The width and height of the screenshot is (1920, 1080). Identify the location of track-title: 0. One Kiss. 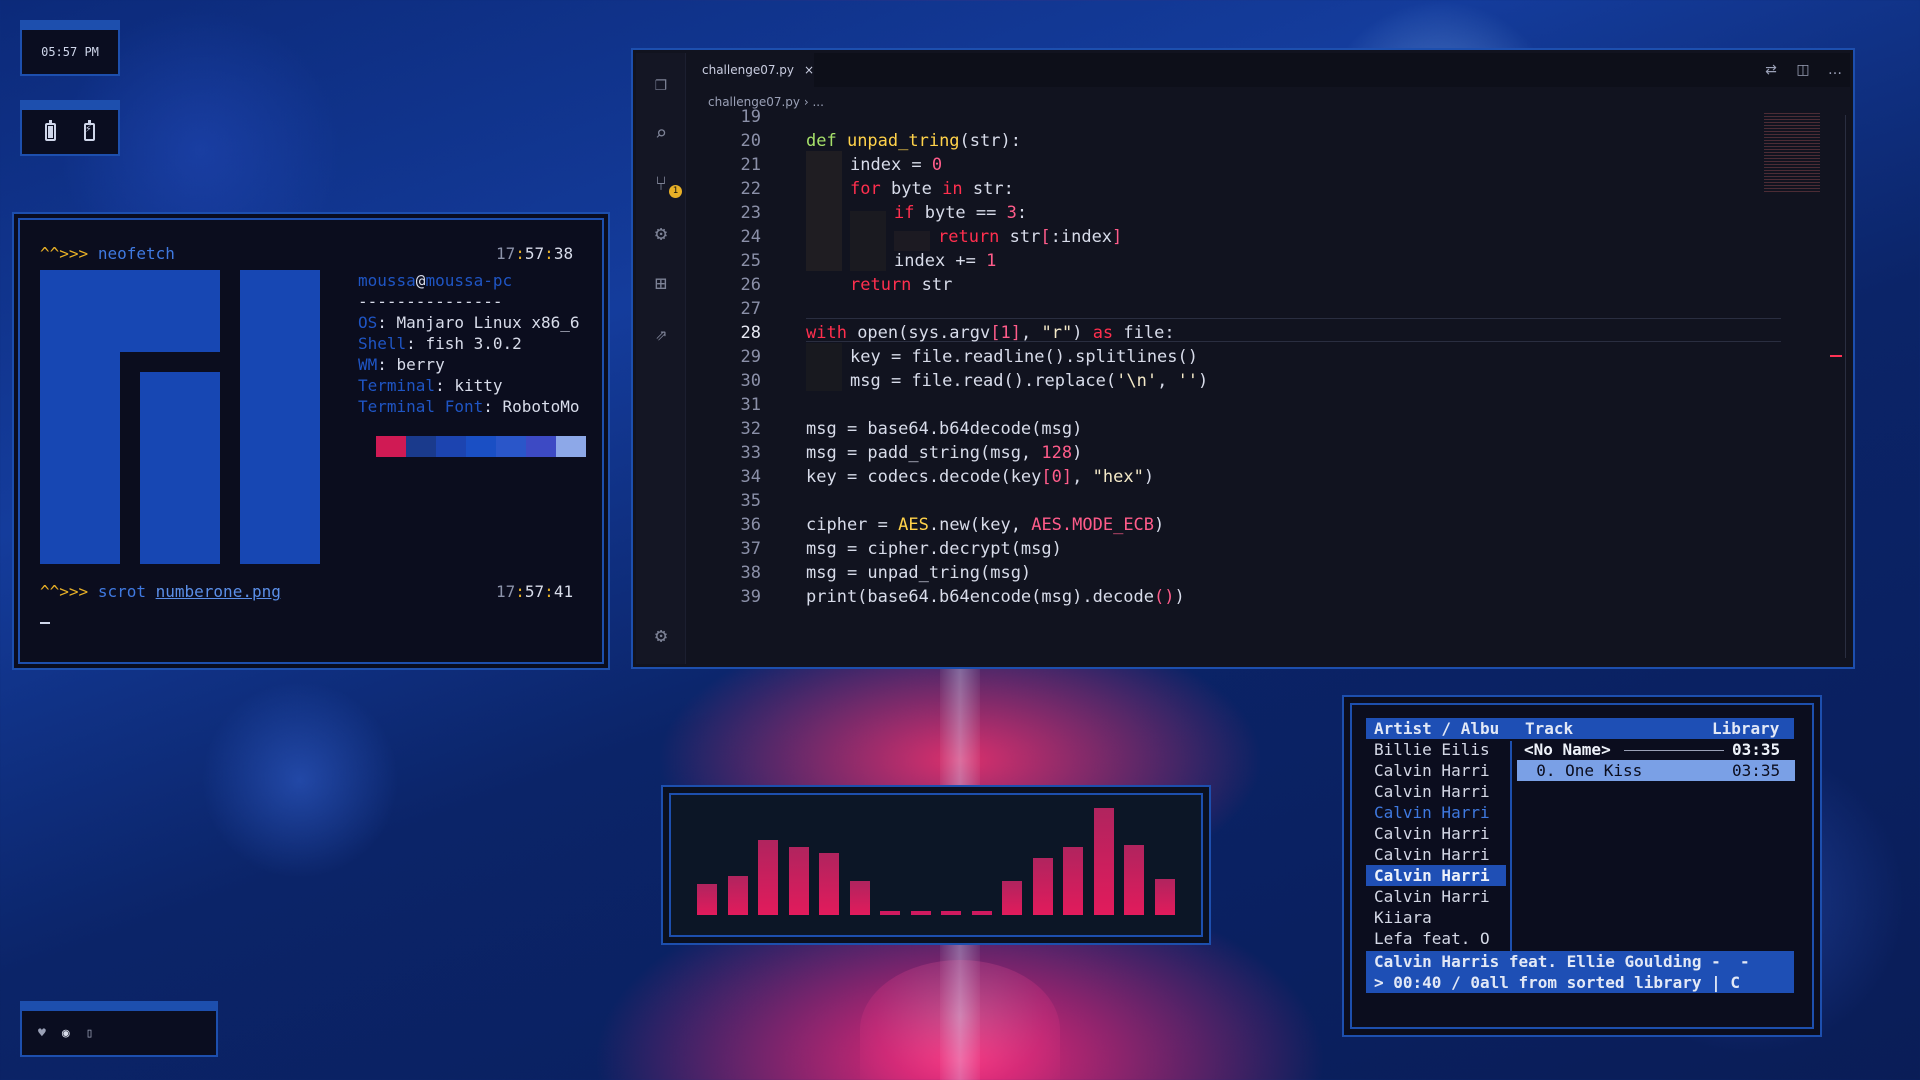
(1580, 770).